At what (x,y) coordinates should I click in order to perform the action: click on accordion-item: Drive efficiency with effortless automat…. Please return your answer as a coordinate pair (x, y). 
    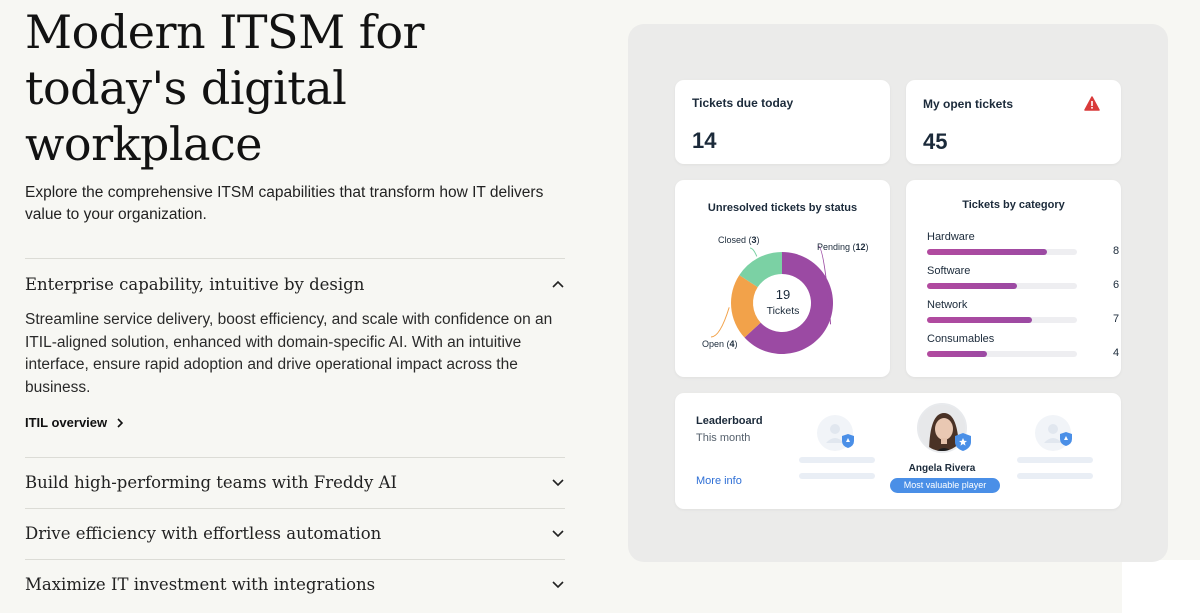
    Looking at the image, I should click on (295, 533).